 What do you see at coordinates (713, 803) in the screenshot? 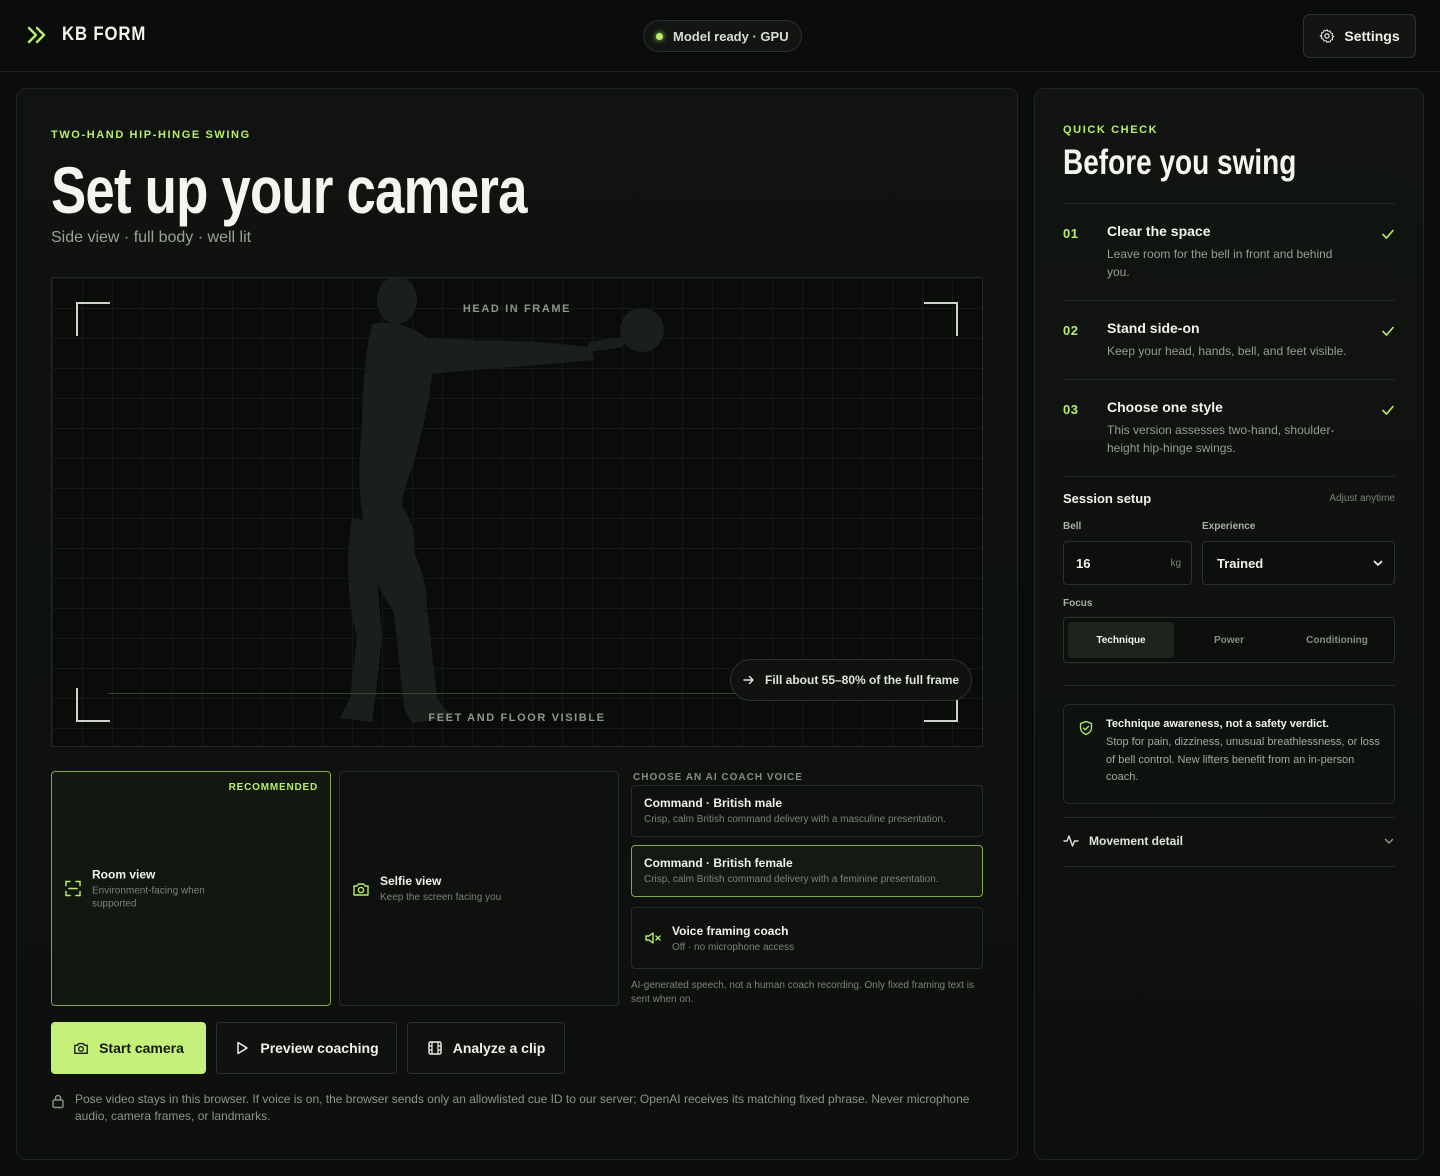
I see `voice-option-title: Command · British male` at bounding box center [713, 803].